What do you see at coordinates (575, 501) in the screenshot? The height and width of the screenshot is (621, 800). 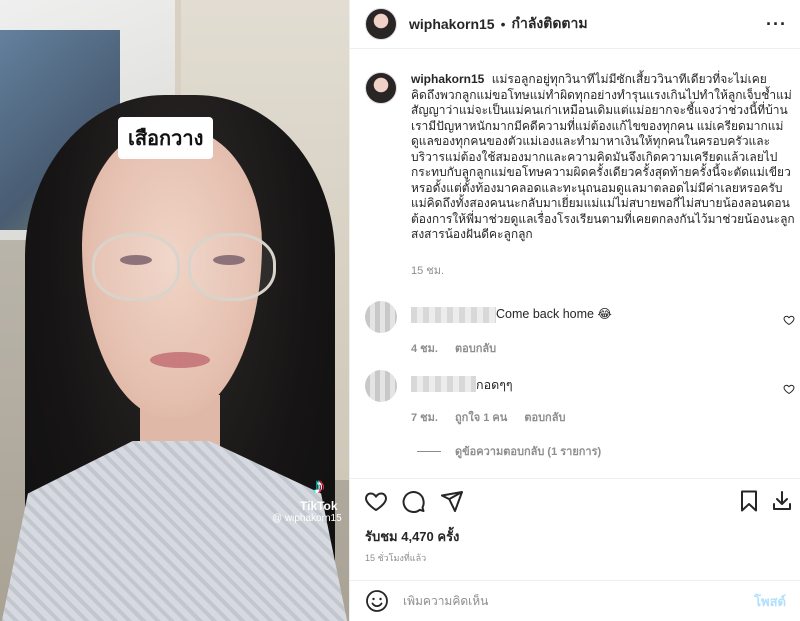 I see `action-bar` at bounding box center [575, 501].